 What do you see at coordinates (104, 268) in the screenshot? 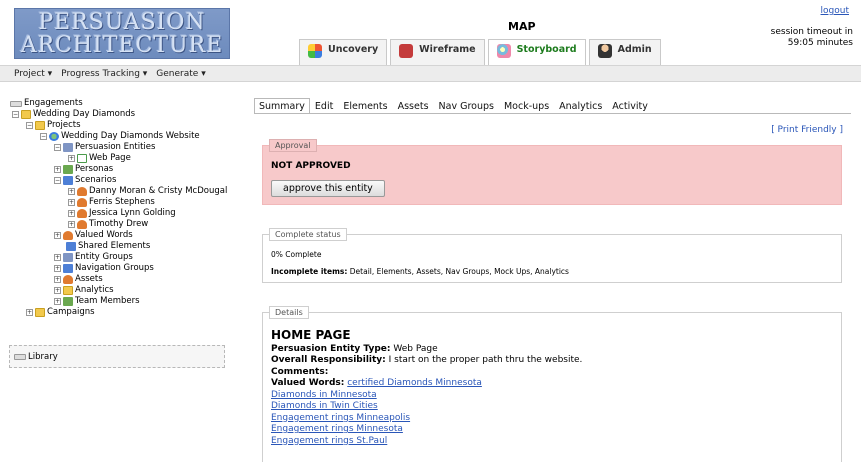
I see `tree-item-navigation-groups: + Navigation Groups` at bounding box center [104, 268].